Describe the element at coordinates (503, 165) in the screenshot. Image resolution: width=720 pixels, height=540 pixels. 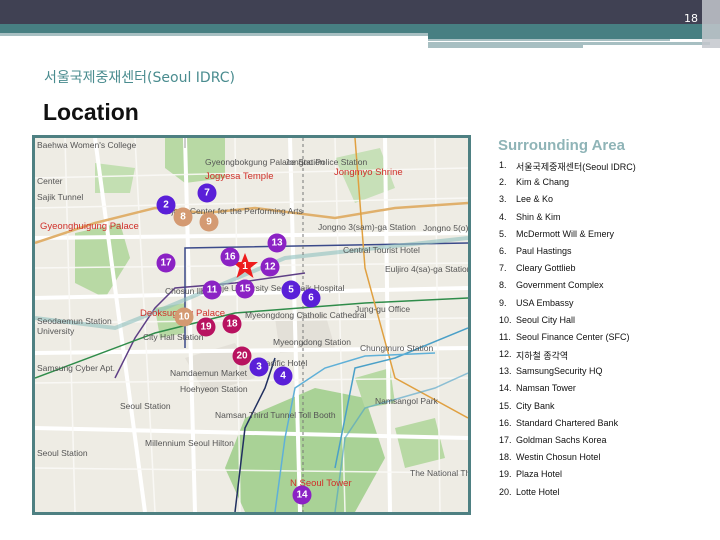
I see `list-item-number: 1.` at that location.